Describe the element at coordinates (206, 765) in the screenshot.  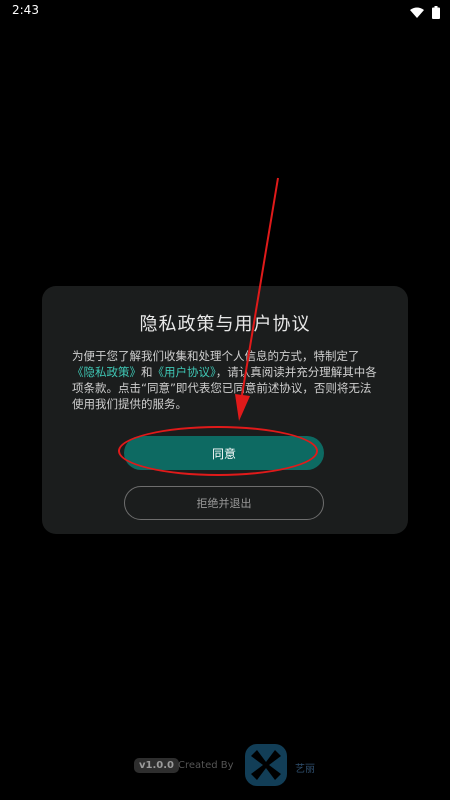
I see `created-by-label: Created By` at that location.